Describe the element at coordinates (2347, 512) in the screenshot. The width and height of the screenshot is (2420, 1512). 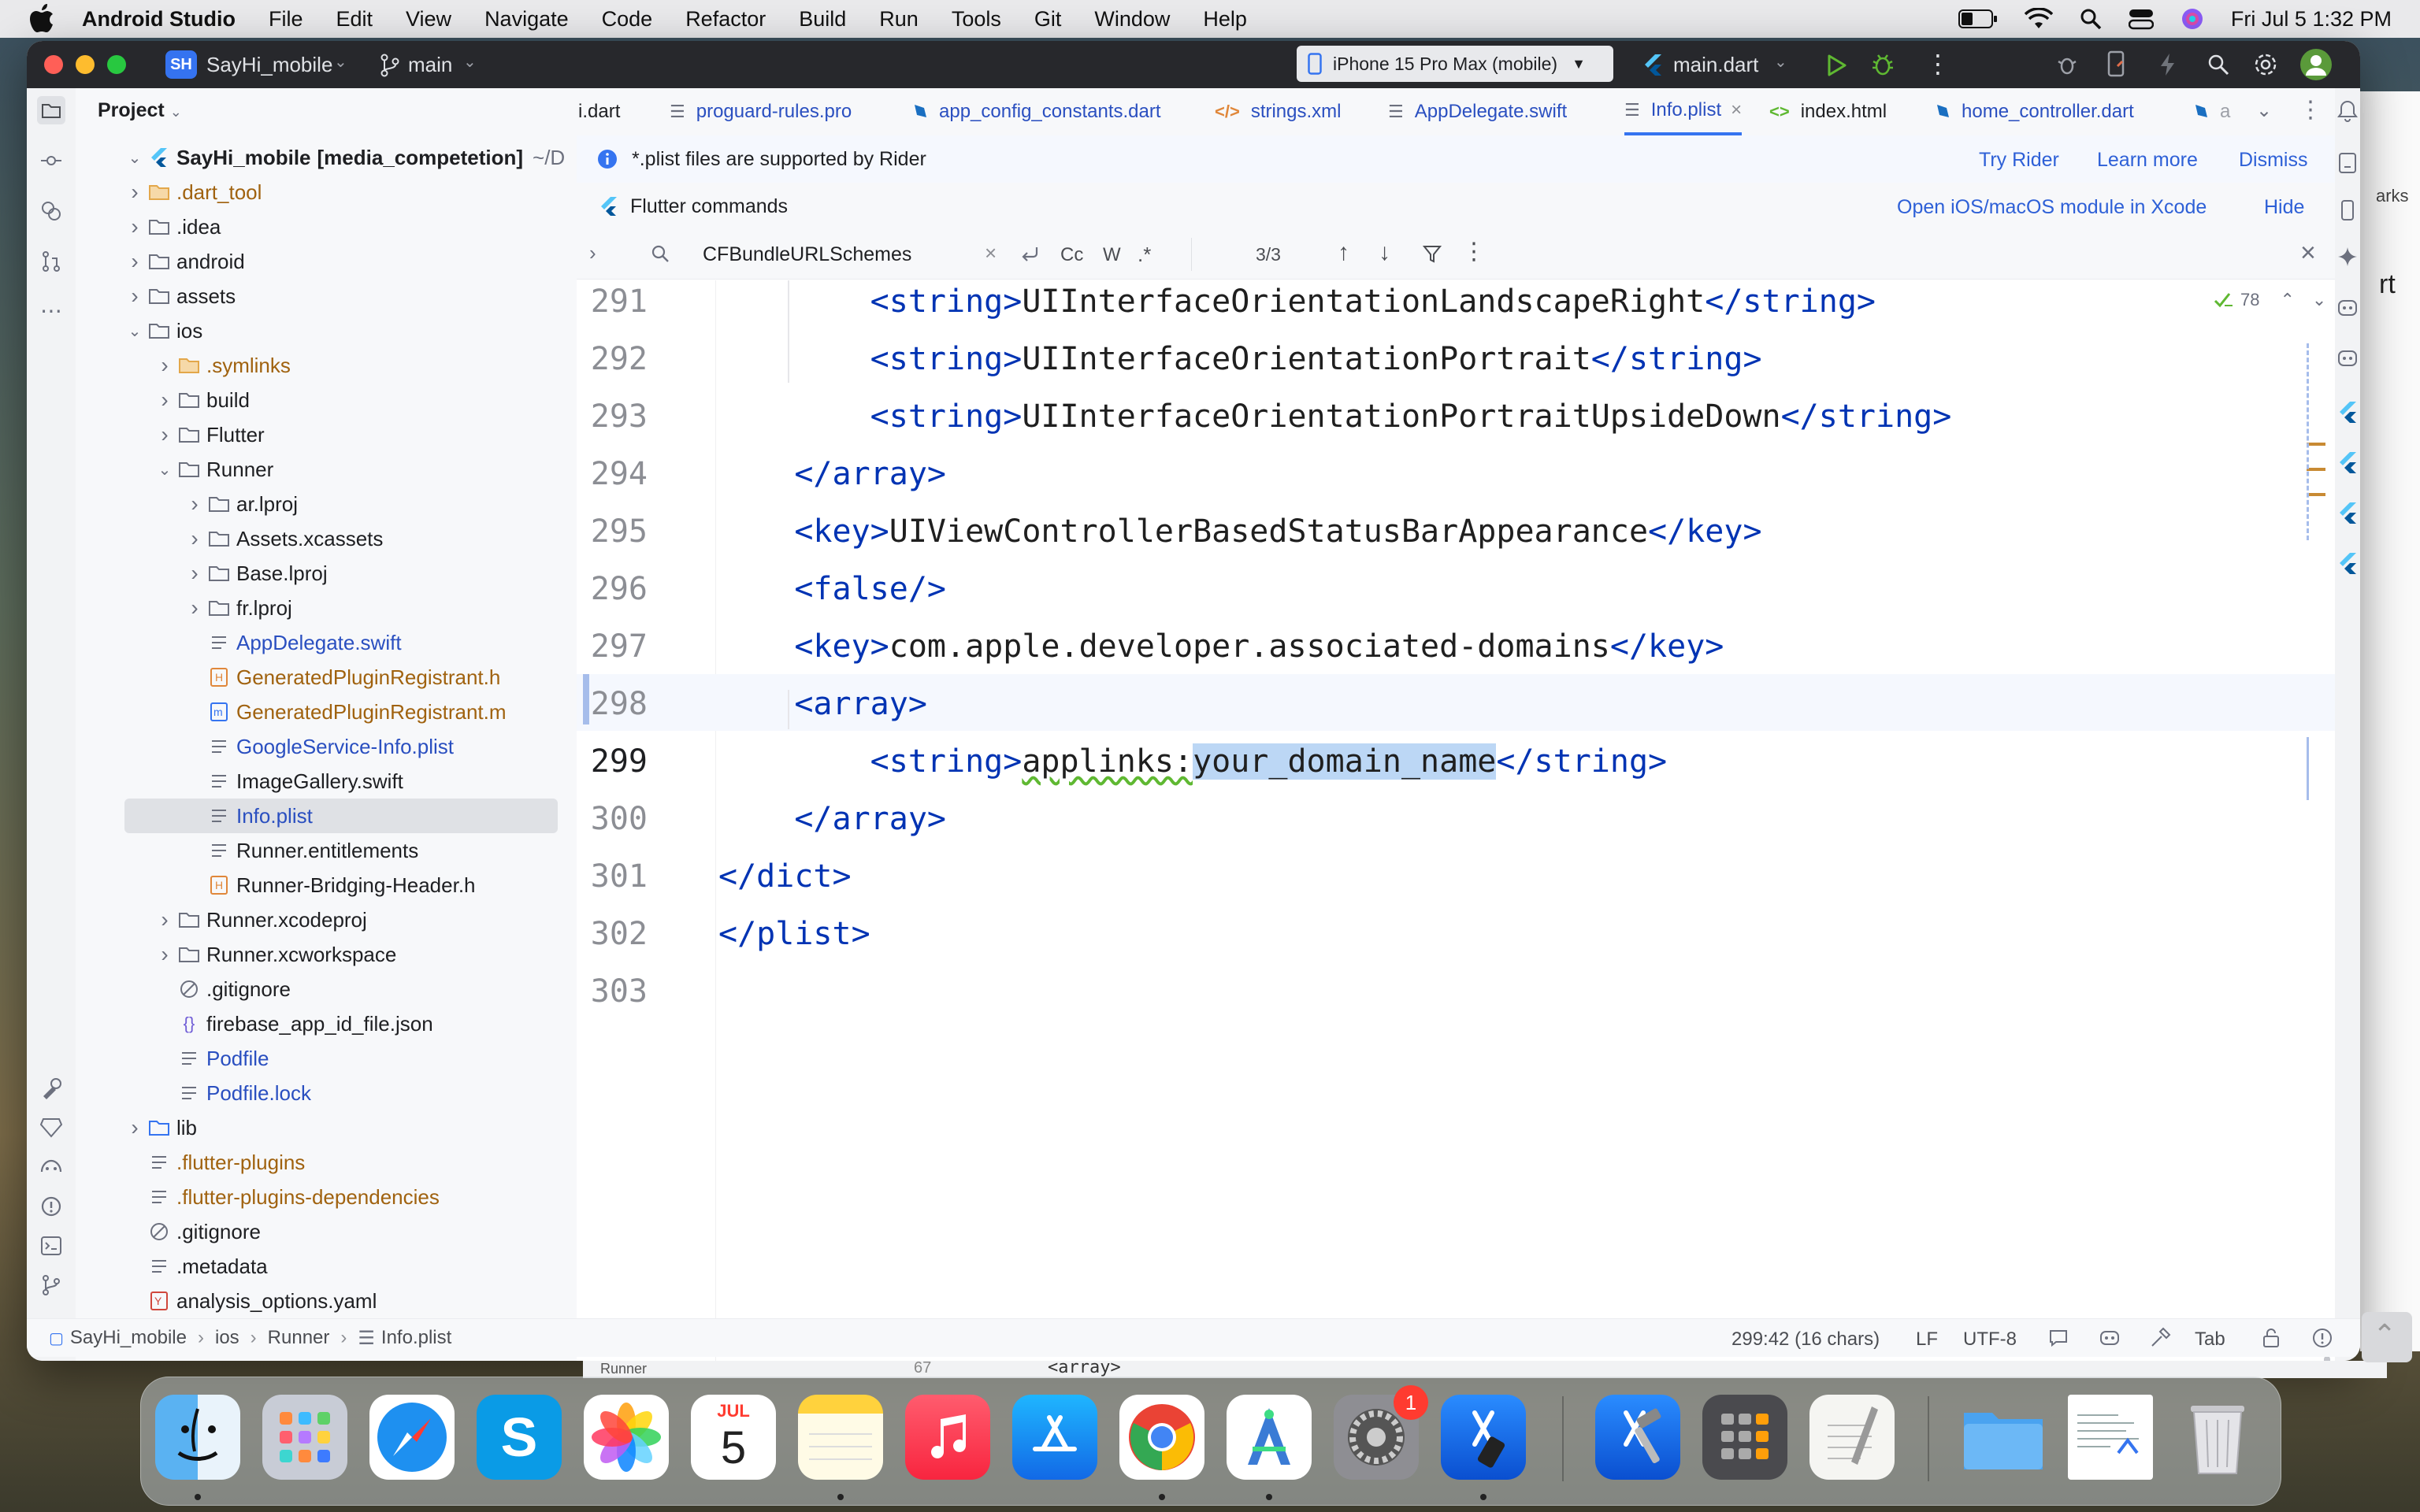
I see `flutter-inspector-panel-icon` at that location.